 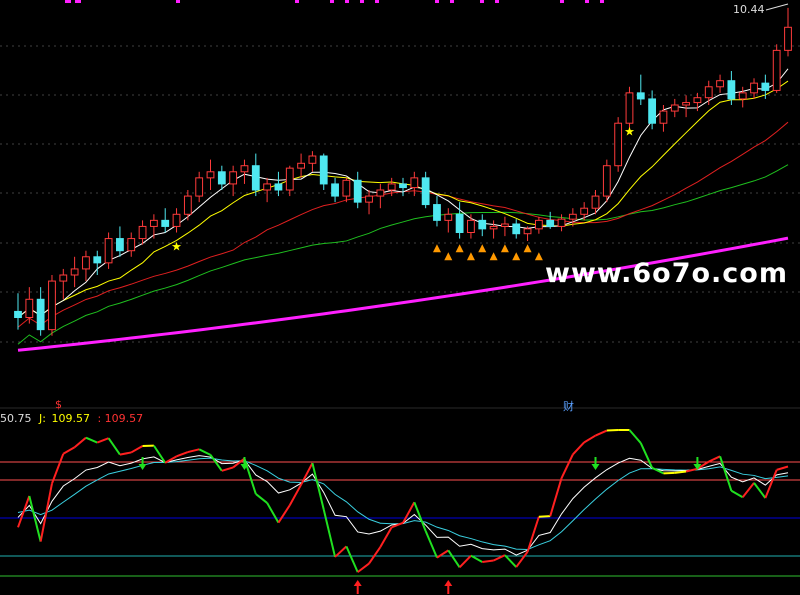 I want to click on event-marker-finance: 财, so click(x=568, y=406).